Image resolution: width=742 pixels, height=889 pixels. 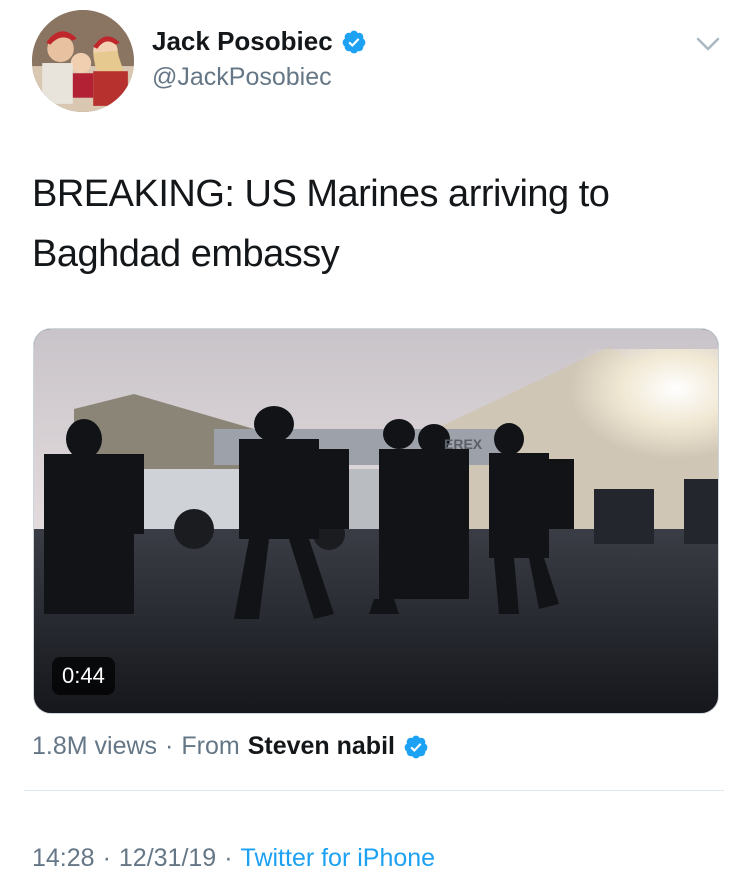 I want to click on video-meta: 1.8M views · From Steven nabil, so click(x=230, y=746).